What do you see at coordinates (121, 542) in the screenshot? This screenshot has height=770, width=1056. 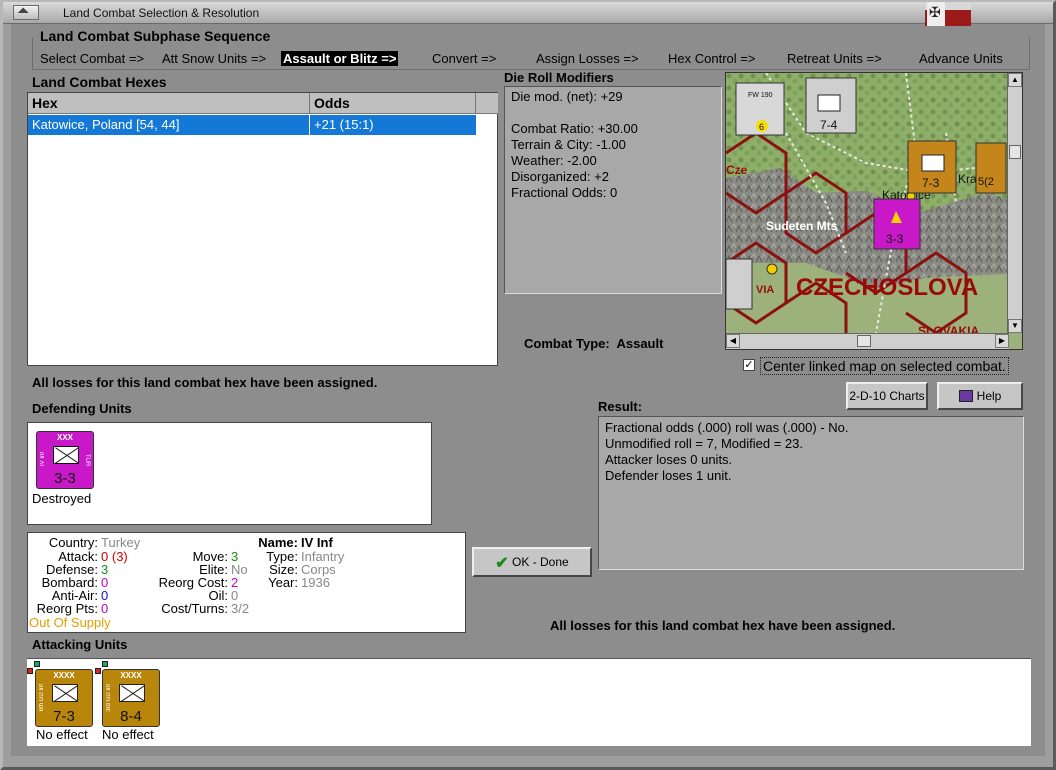 I see `country-value: Turkey` at bounding box center [121, 542].